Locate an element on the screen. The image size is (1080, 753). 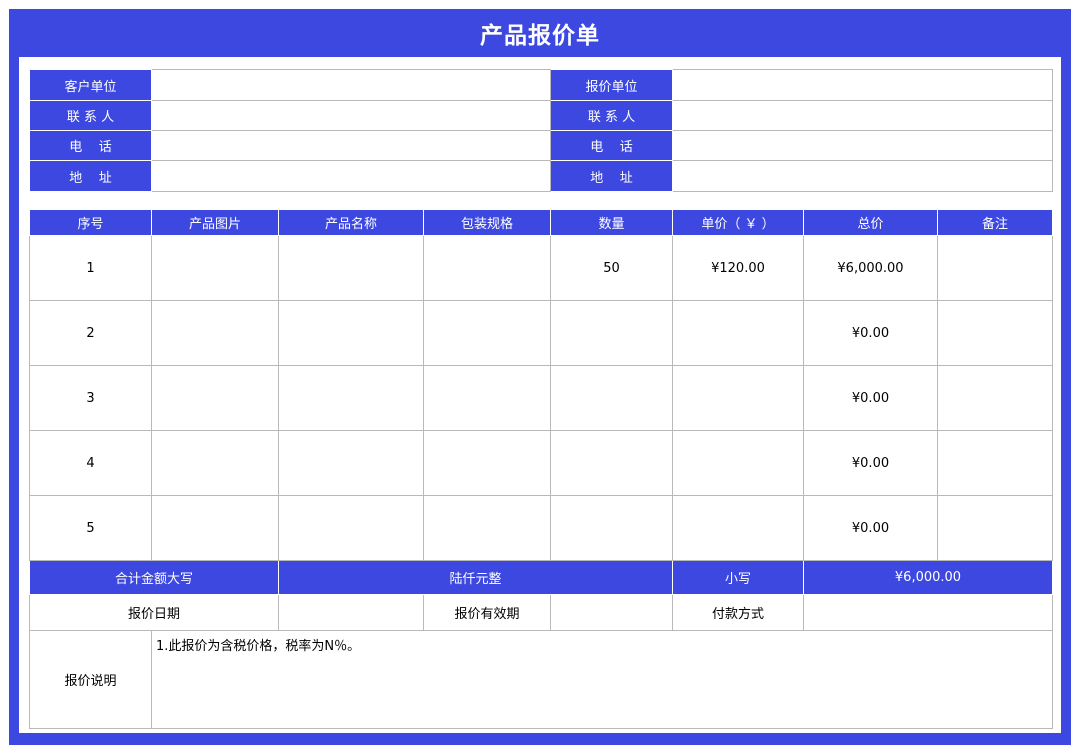
table-row: 1 50 ¥120.00 ¥6,000.00 is located at coordinates (541, 268).